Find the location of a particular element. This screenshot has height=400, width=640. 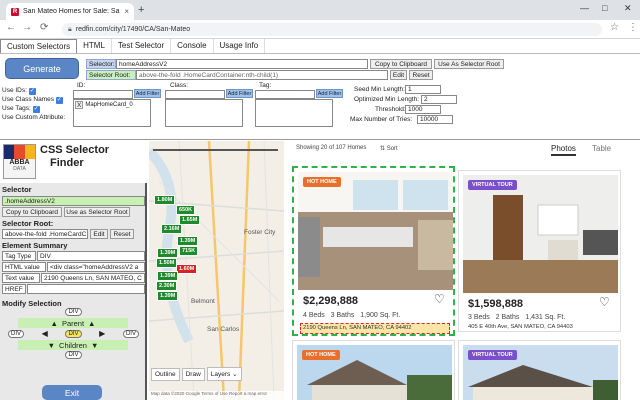

map-price-marker: 715K is located at coordinates (189, 251).